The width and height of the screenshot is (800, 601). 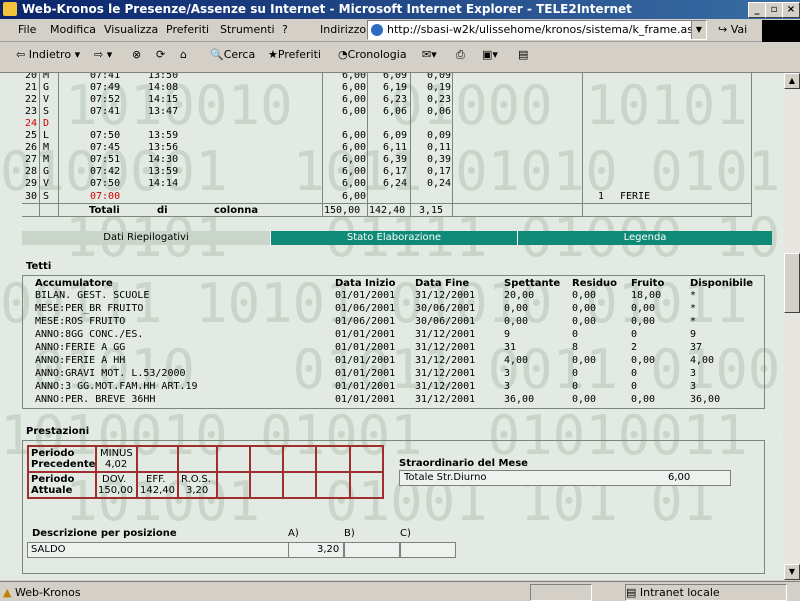 I want to click on menu-modifica: Modifica, so click(x=73, y=29).